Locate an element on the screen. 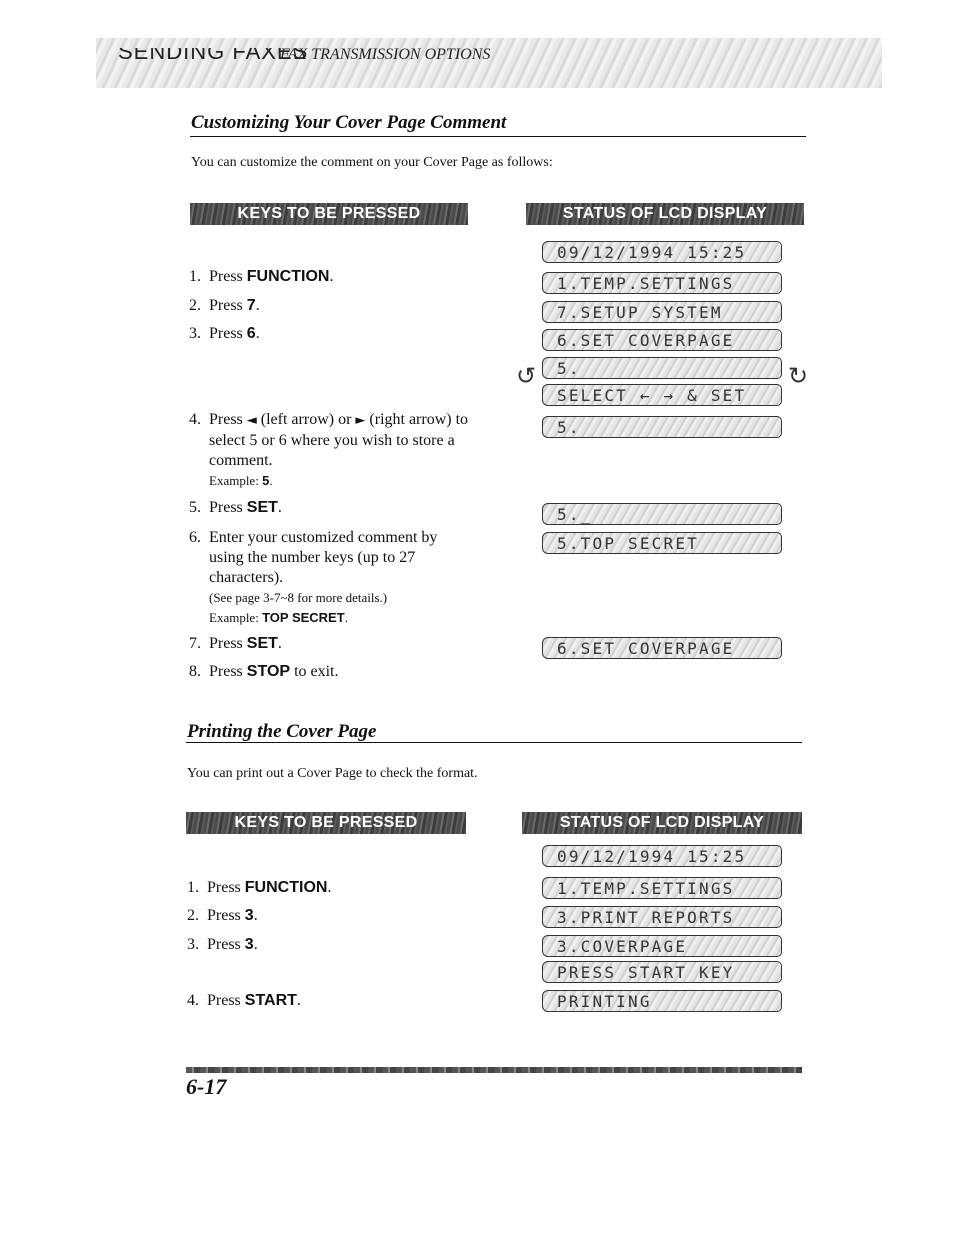 Image resolution: width=954 pixels, height=1235 pixels. step-3: 3. Press 3. is located at coordinates (222, 944).